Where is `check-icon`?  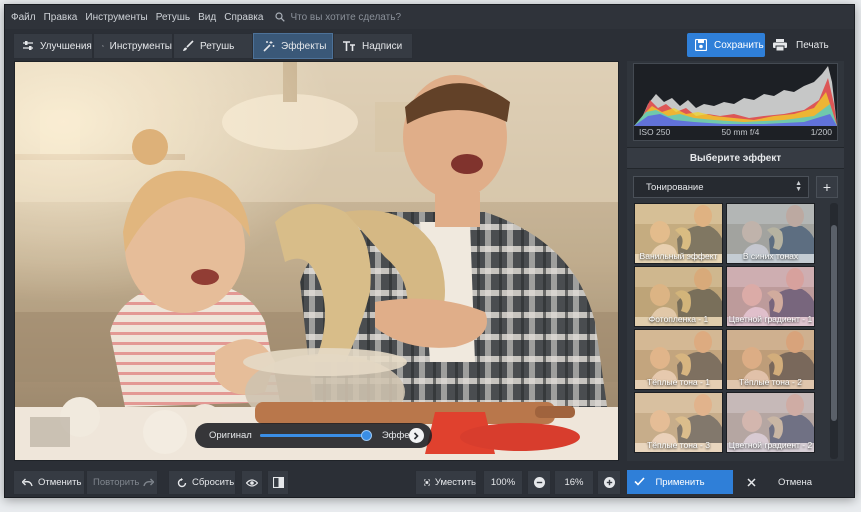
check-icon is located at coordinates (639, 481).